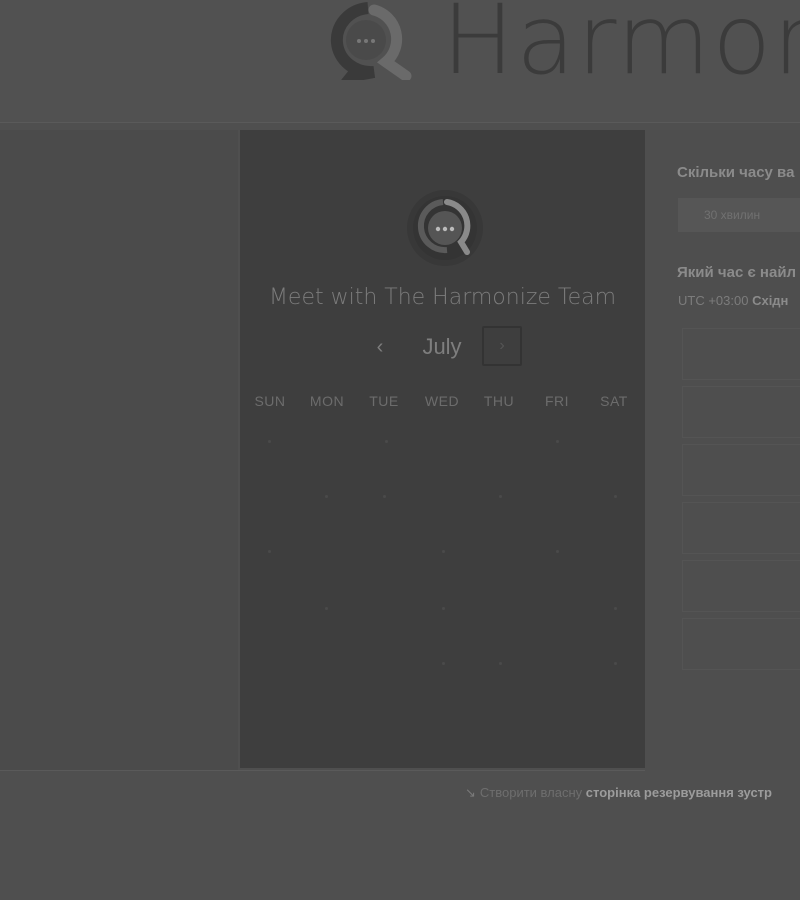 This screenshot has width=800, height=900. What do you see at coordinates (445, 228) in the screenshot?
I see `team-logo-icon` at bounding box center [445, 228].